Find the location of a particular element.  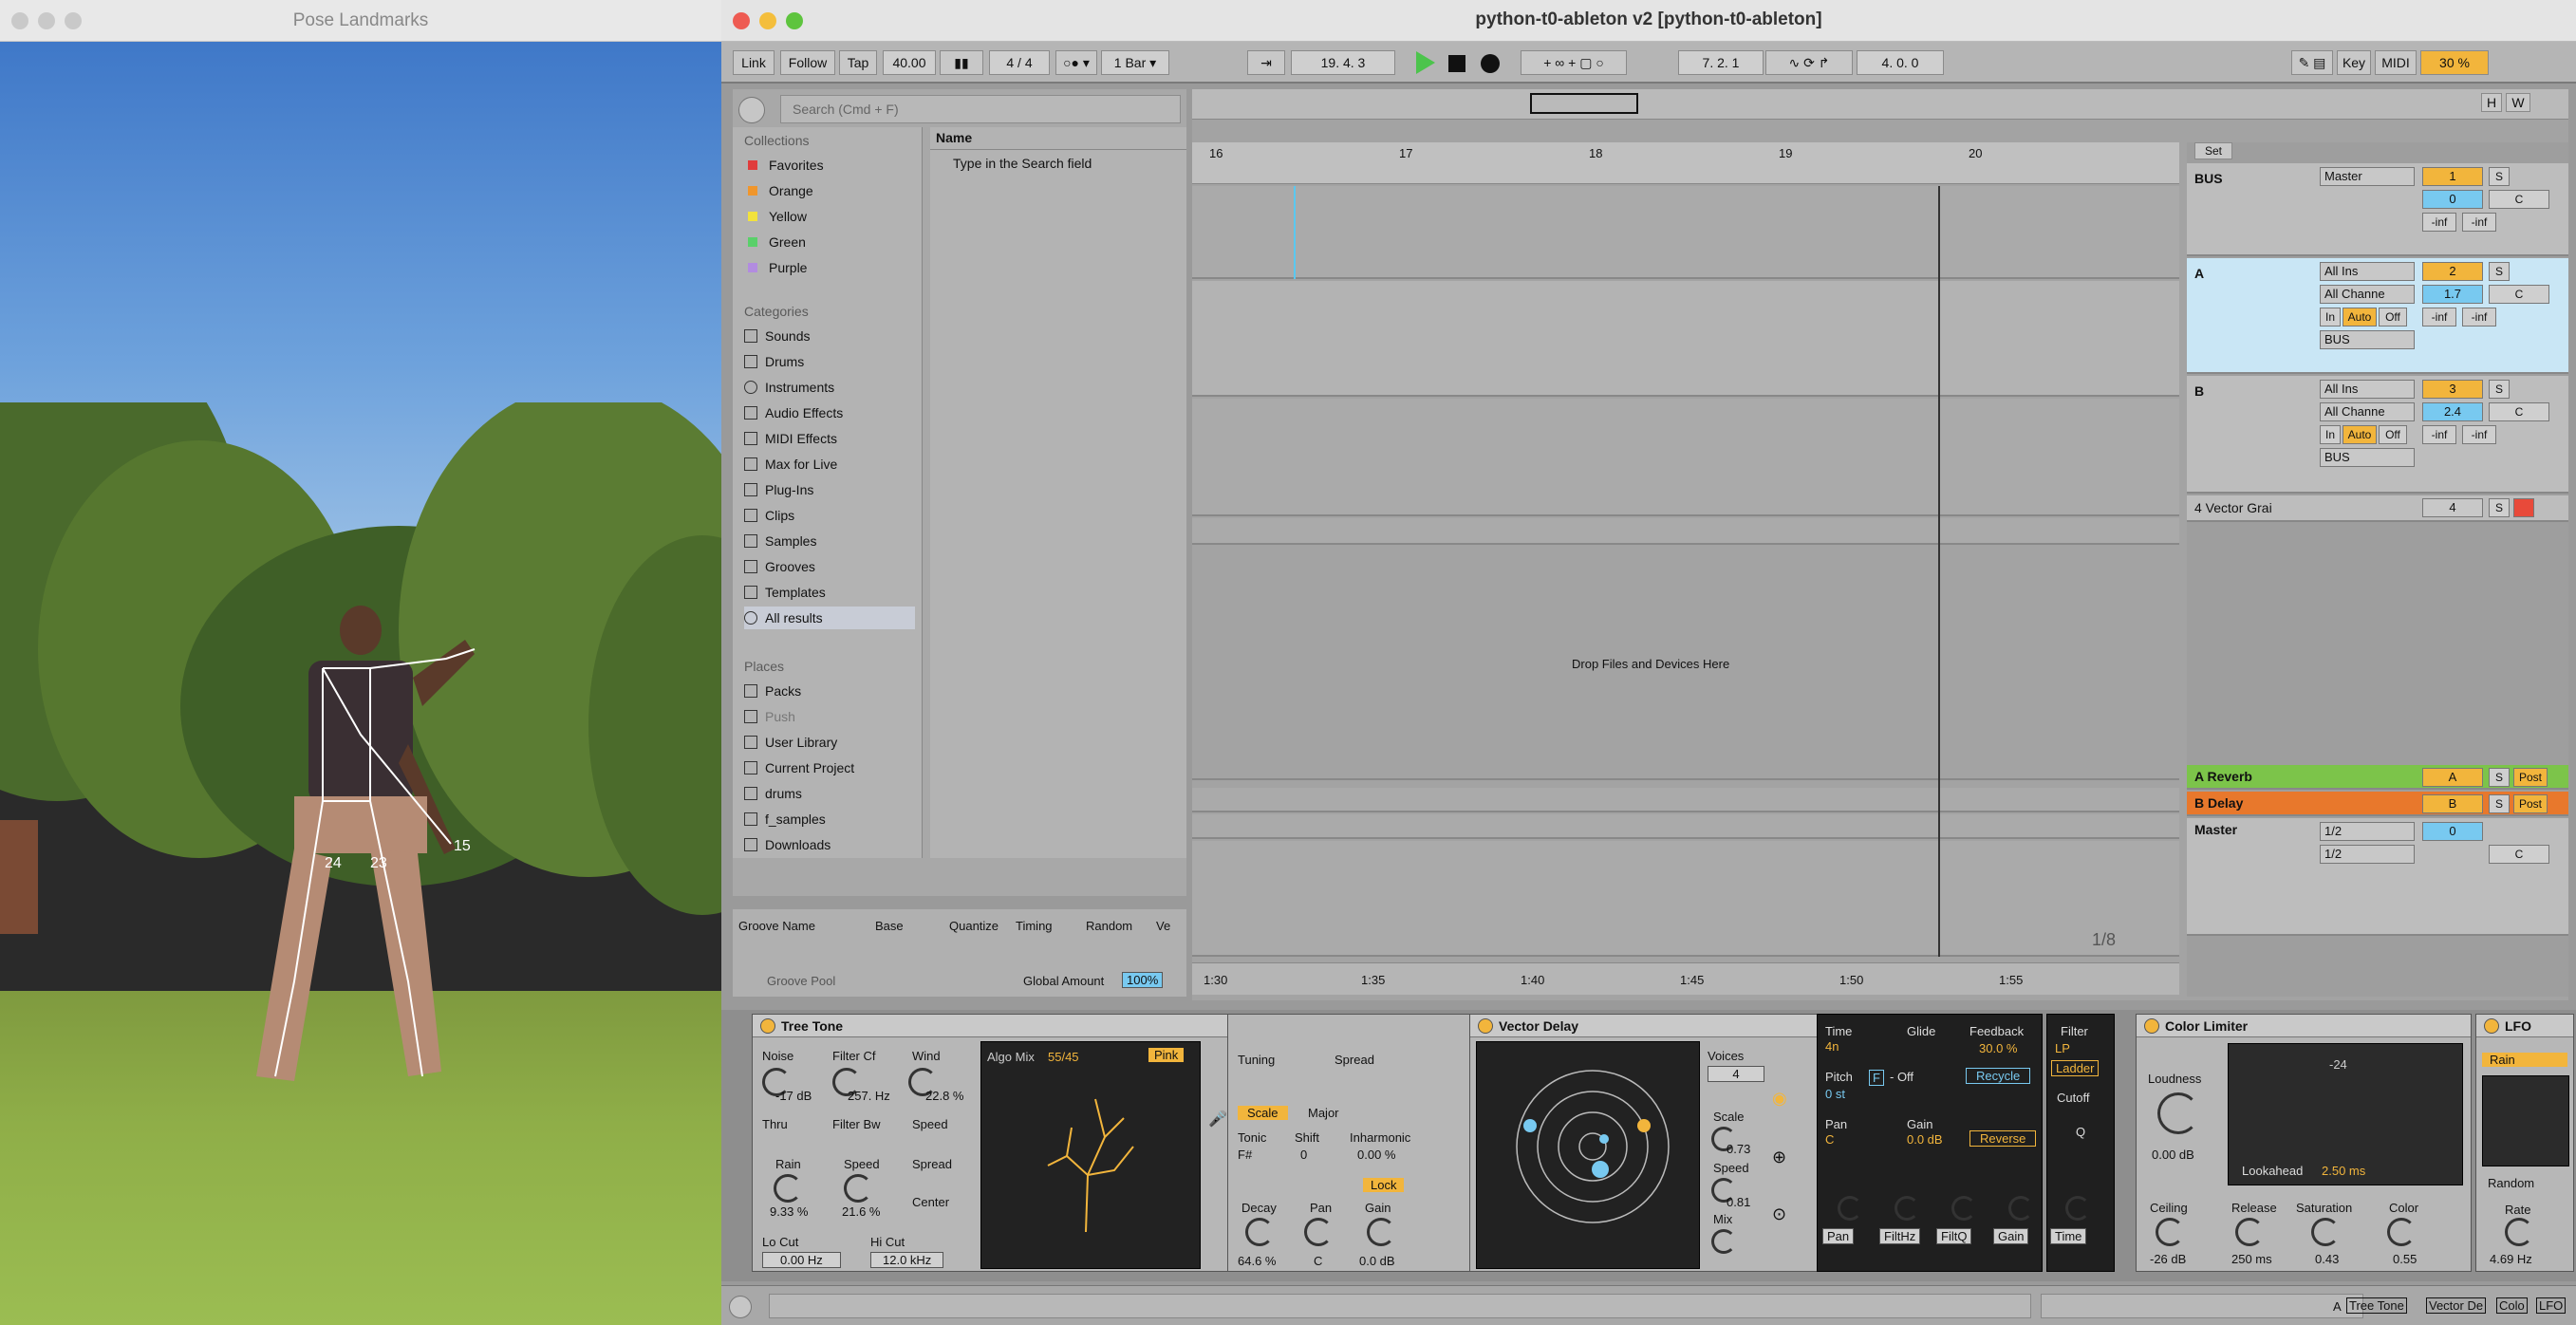

mix-knob is located at coordinates (1723, 1242).